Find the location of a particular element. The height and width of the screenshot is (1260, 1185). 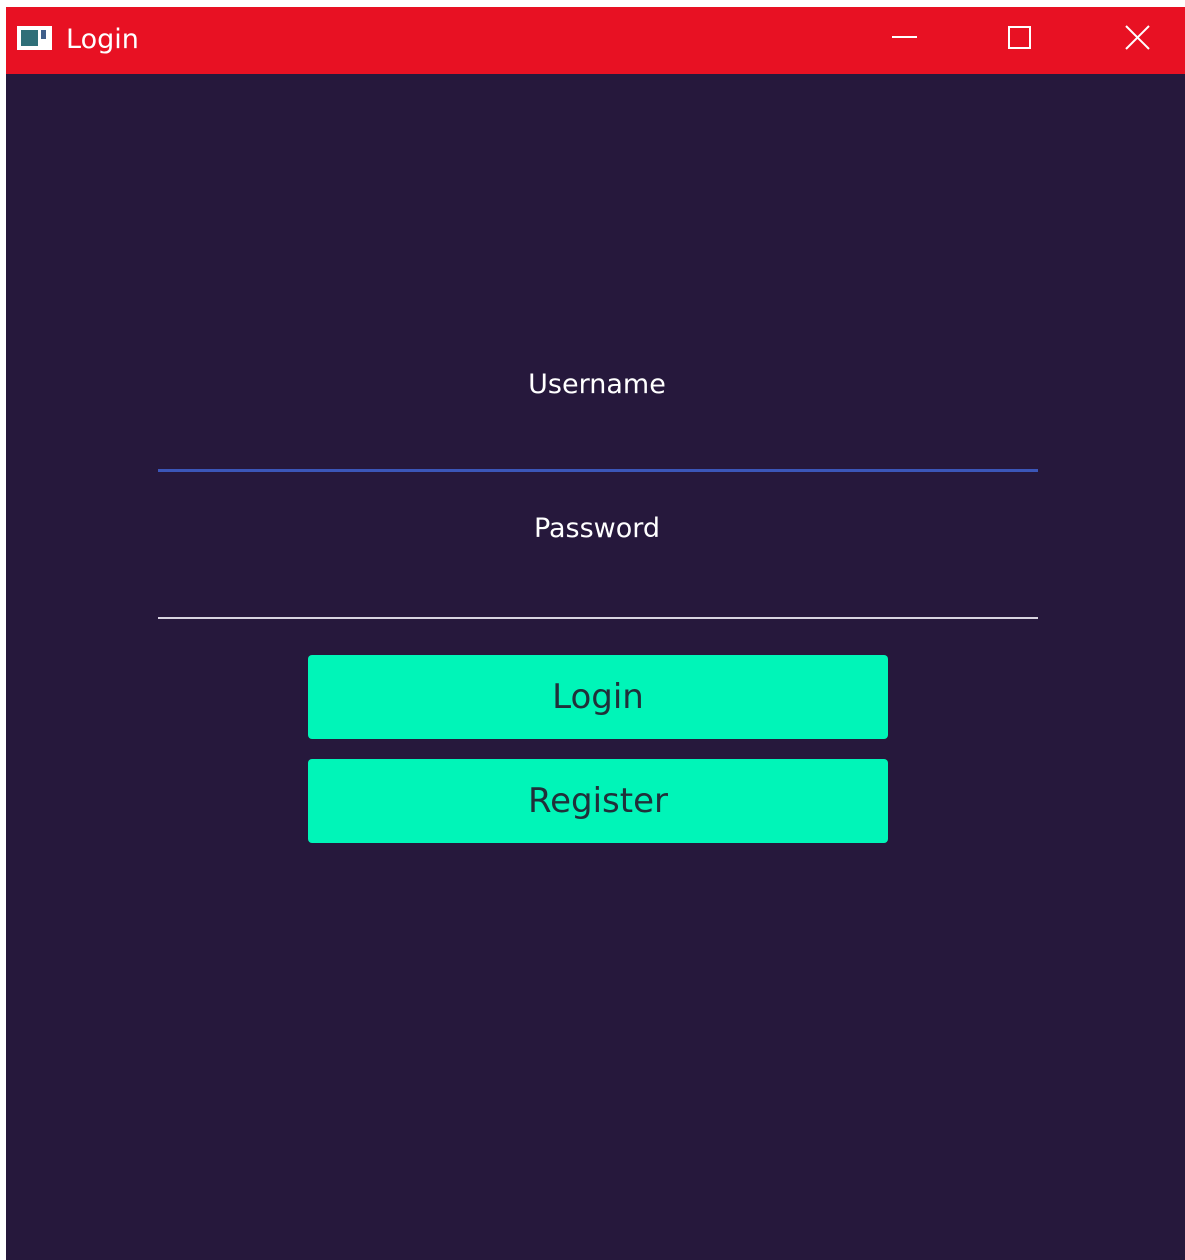

minimize-icon is located at coordinates (904, 37).